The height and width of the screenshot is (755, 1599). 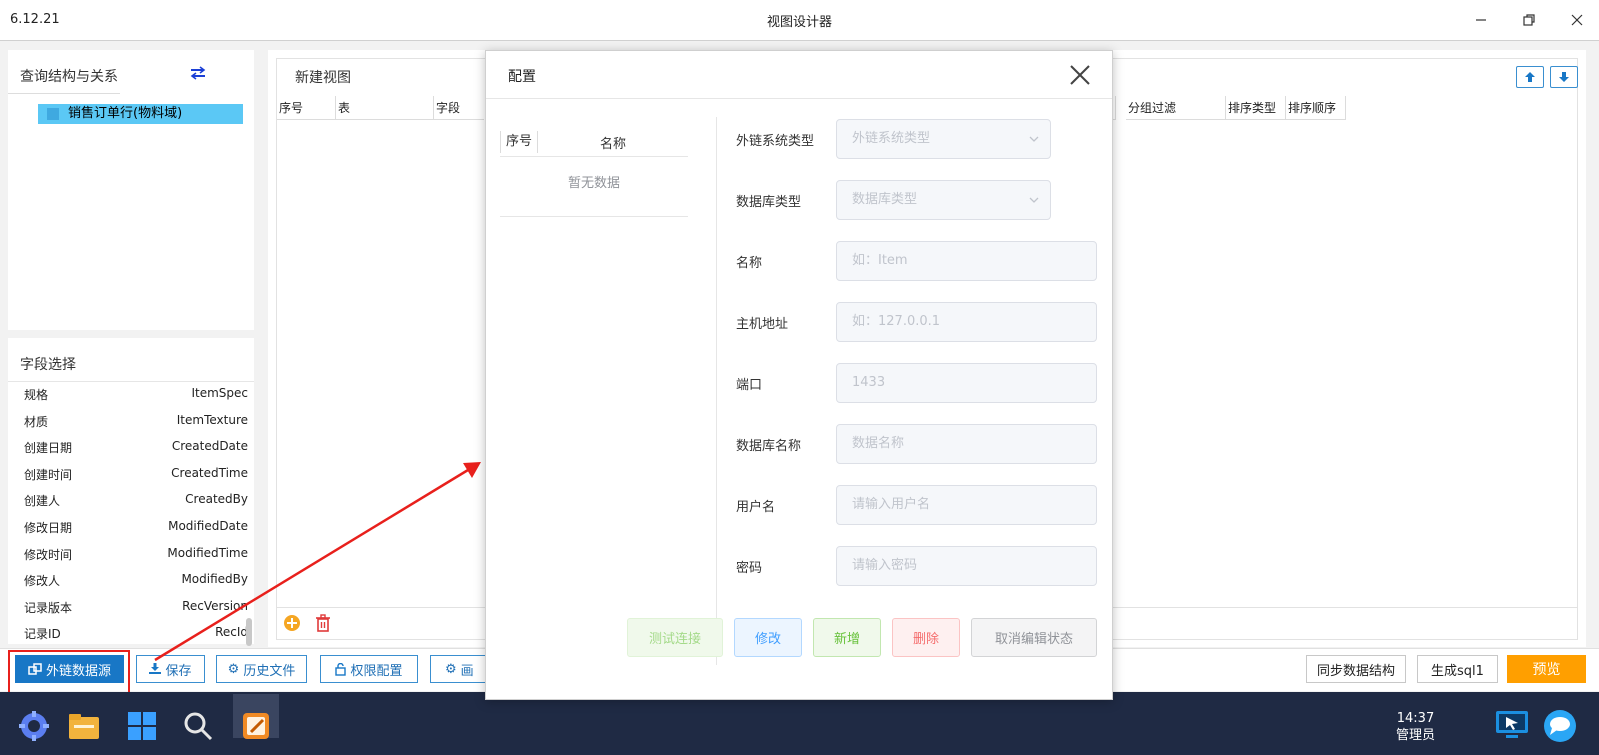 What do you see at coordinates (749, 568) in the screenshot?
I see `label-password: 密码` at bounding box center [749, 568].